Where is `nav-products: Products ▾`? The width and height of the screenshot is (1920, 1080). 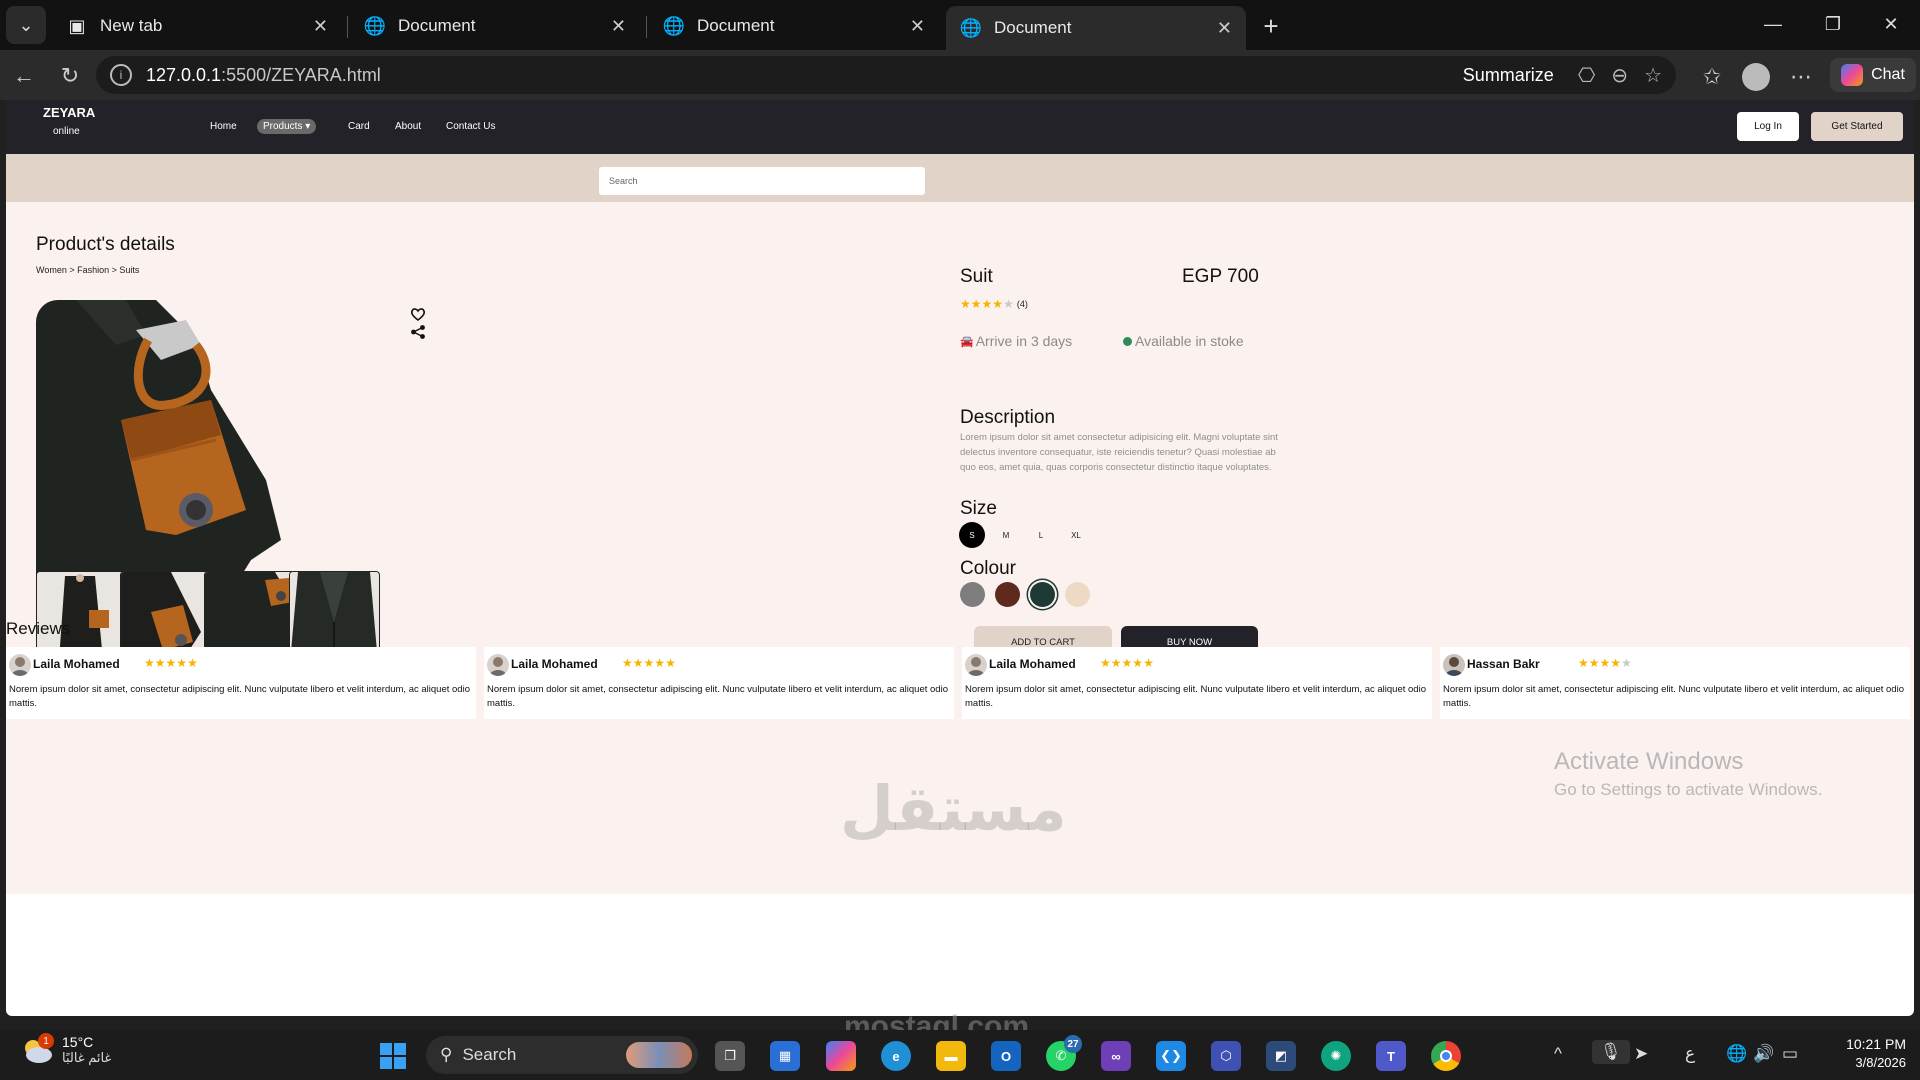 nav-products: Products ▾ is located at coordinates (287, 126).